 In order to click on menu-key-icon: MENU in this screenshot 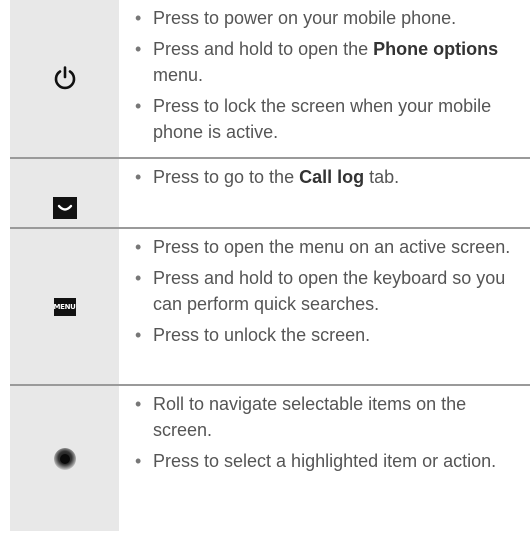, I will do `click(64, 306)`.